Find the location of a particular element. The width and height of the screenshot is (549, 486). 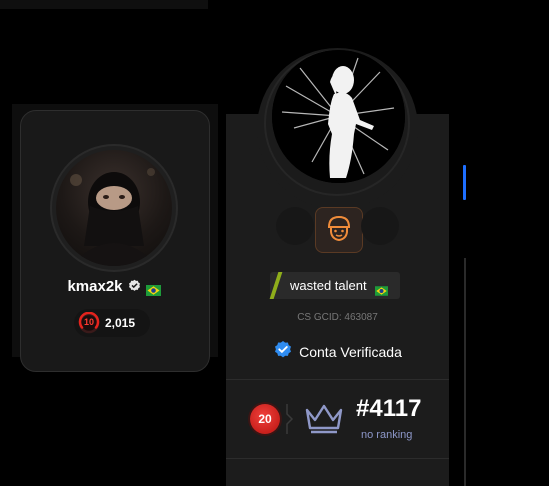

elo-badge: 10 2,015 is located at coordinates (112, 323).